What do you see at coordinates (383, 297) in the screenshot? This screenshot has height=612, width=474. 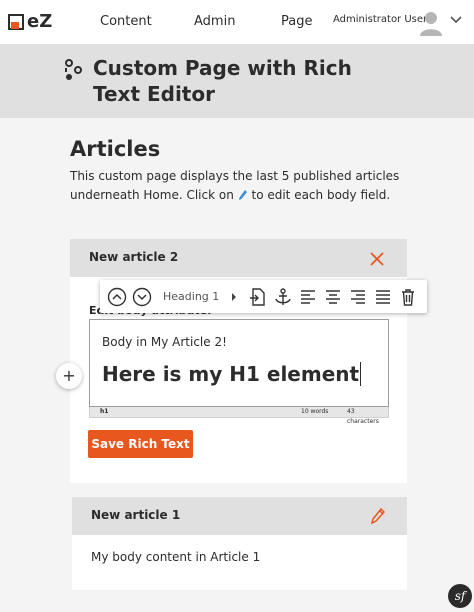 I see `justify-icon` at bounding box center [383, 297].